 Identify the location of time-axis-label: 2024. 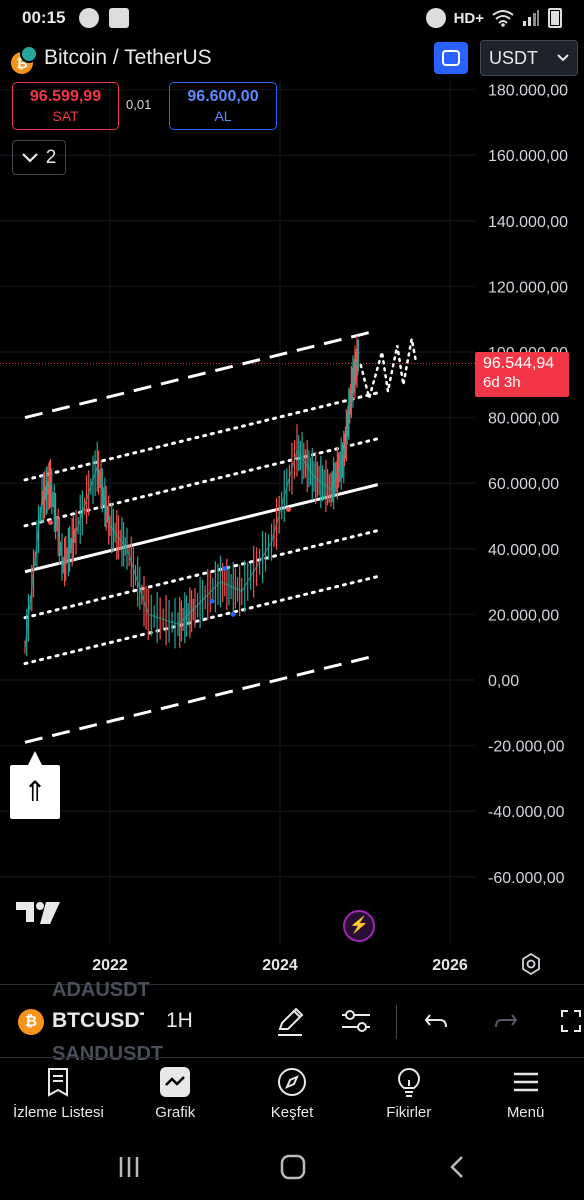
(280, 965).